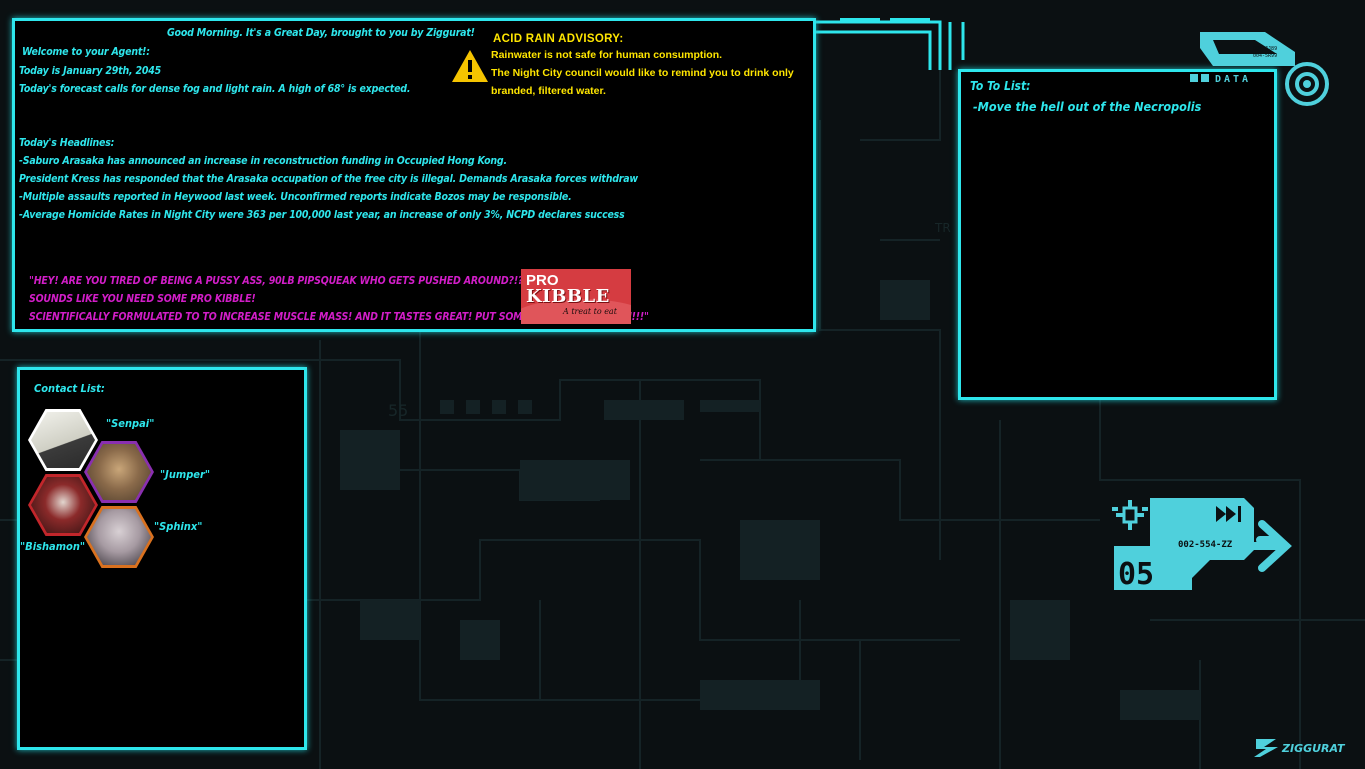 Image resolution: width=1365 pixels, height=769 pixels. What do you see at coordinates (90, 71) in the screenshot?
I see `date-text: Today is January 29th, 2045` at bounding box center [90, 71].